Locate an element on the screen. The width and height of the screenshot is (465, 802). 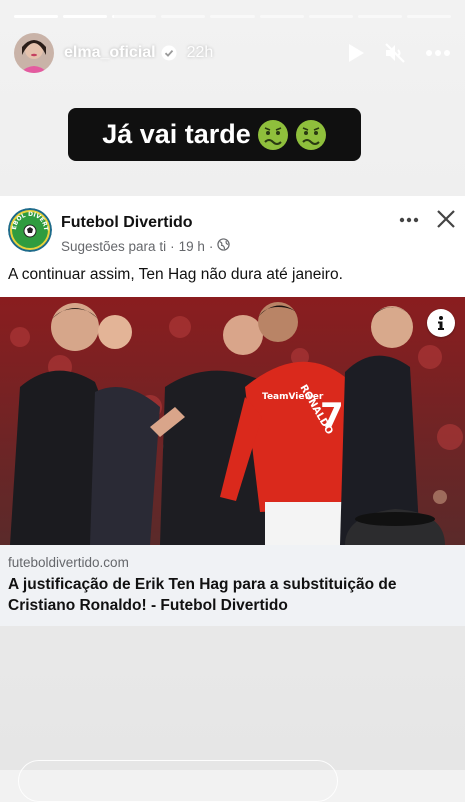
info-icon is located at coordinates (441, 323).